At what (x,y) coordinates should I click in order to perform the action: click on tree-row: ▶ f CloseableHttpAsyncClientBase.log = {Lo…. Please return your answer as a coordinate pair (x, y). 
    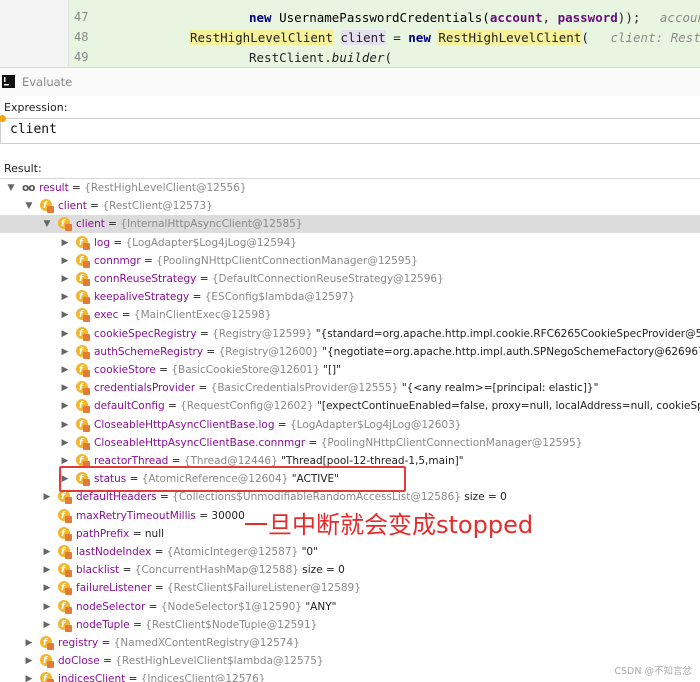
    Looking at the image, I should click on (350, 425).